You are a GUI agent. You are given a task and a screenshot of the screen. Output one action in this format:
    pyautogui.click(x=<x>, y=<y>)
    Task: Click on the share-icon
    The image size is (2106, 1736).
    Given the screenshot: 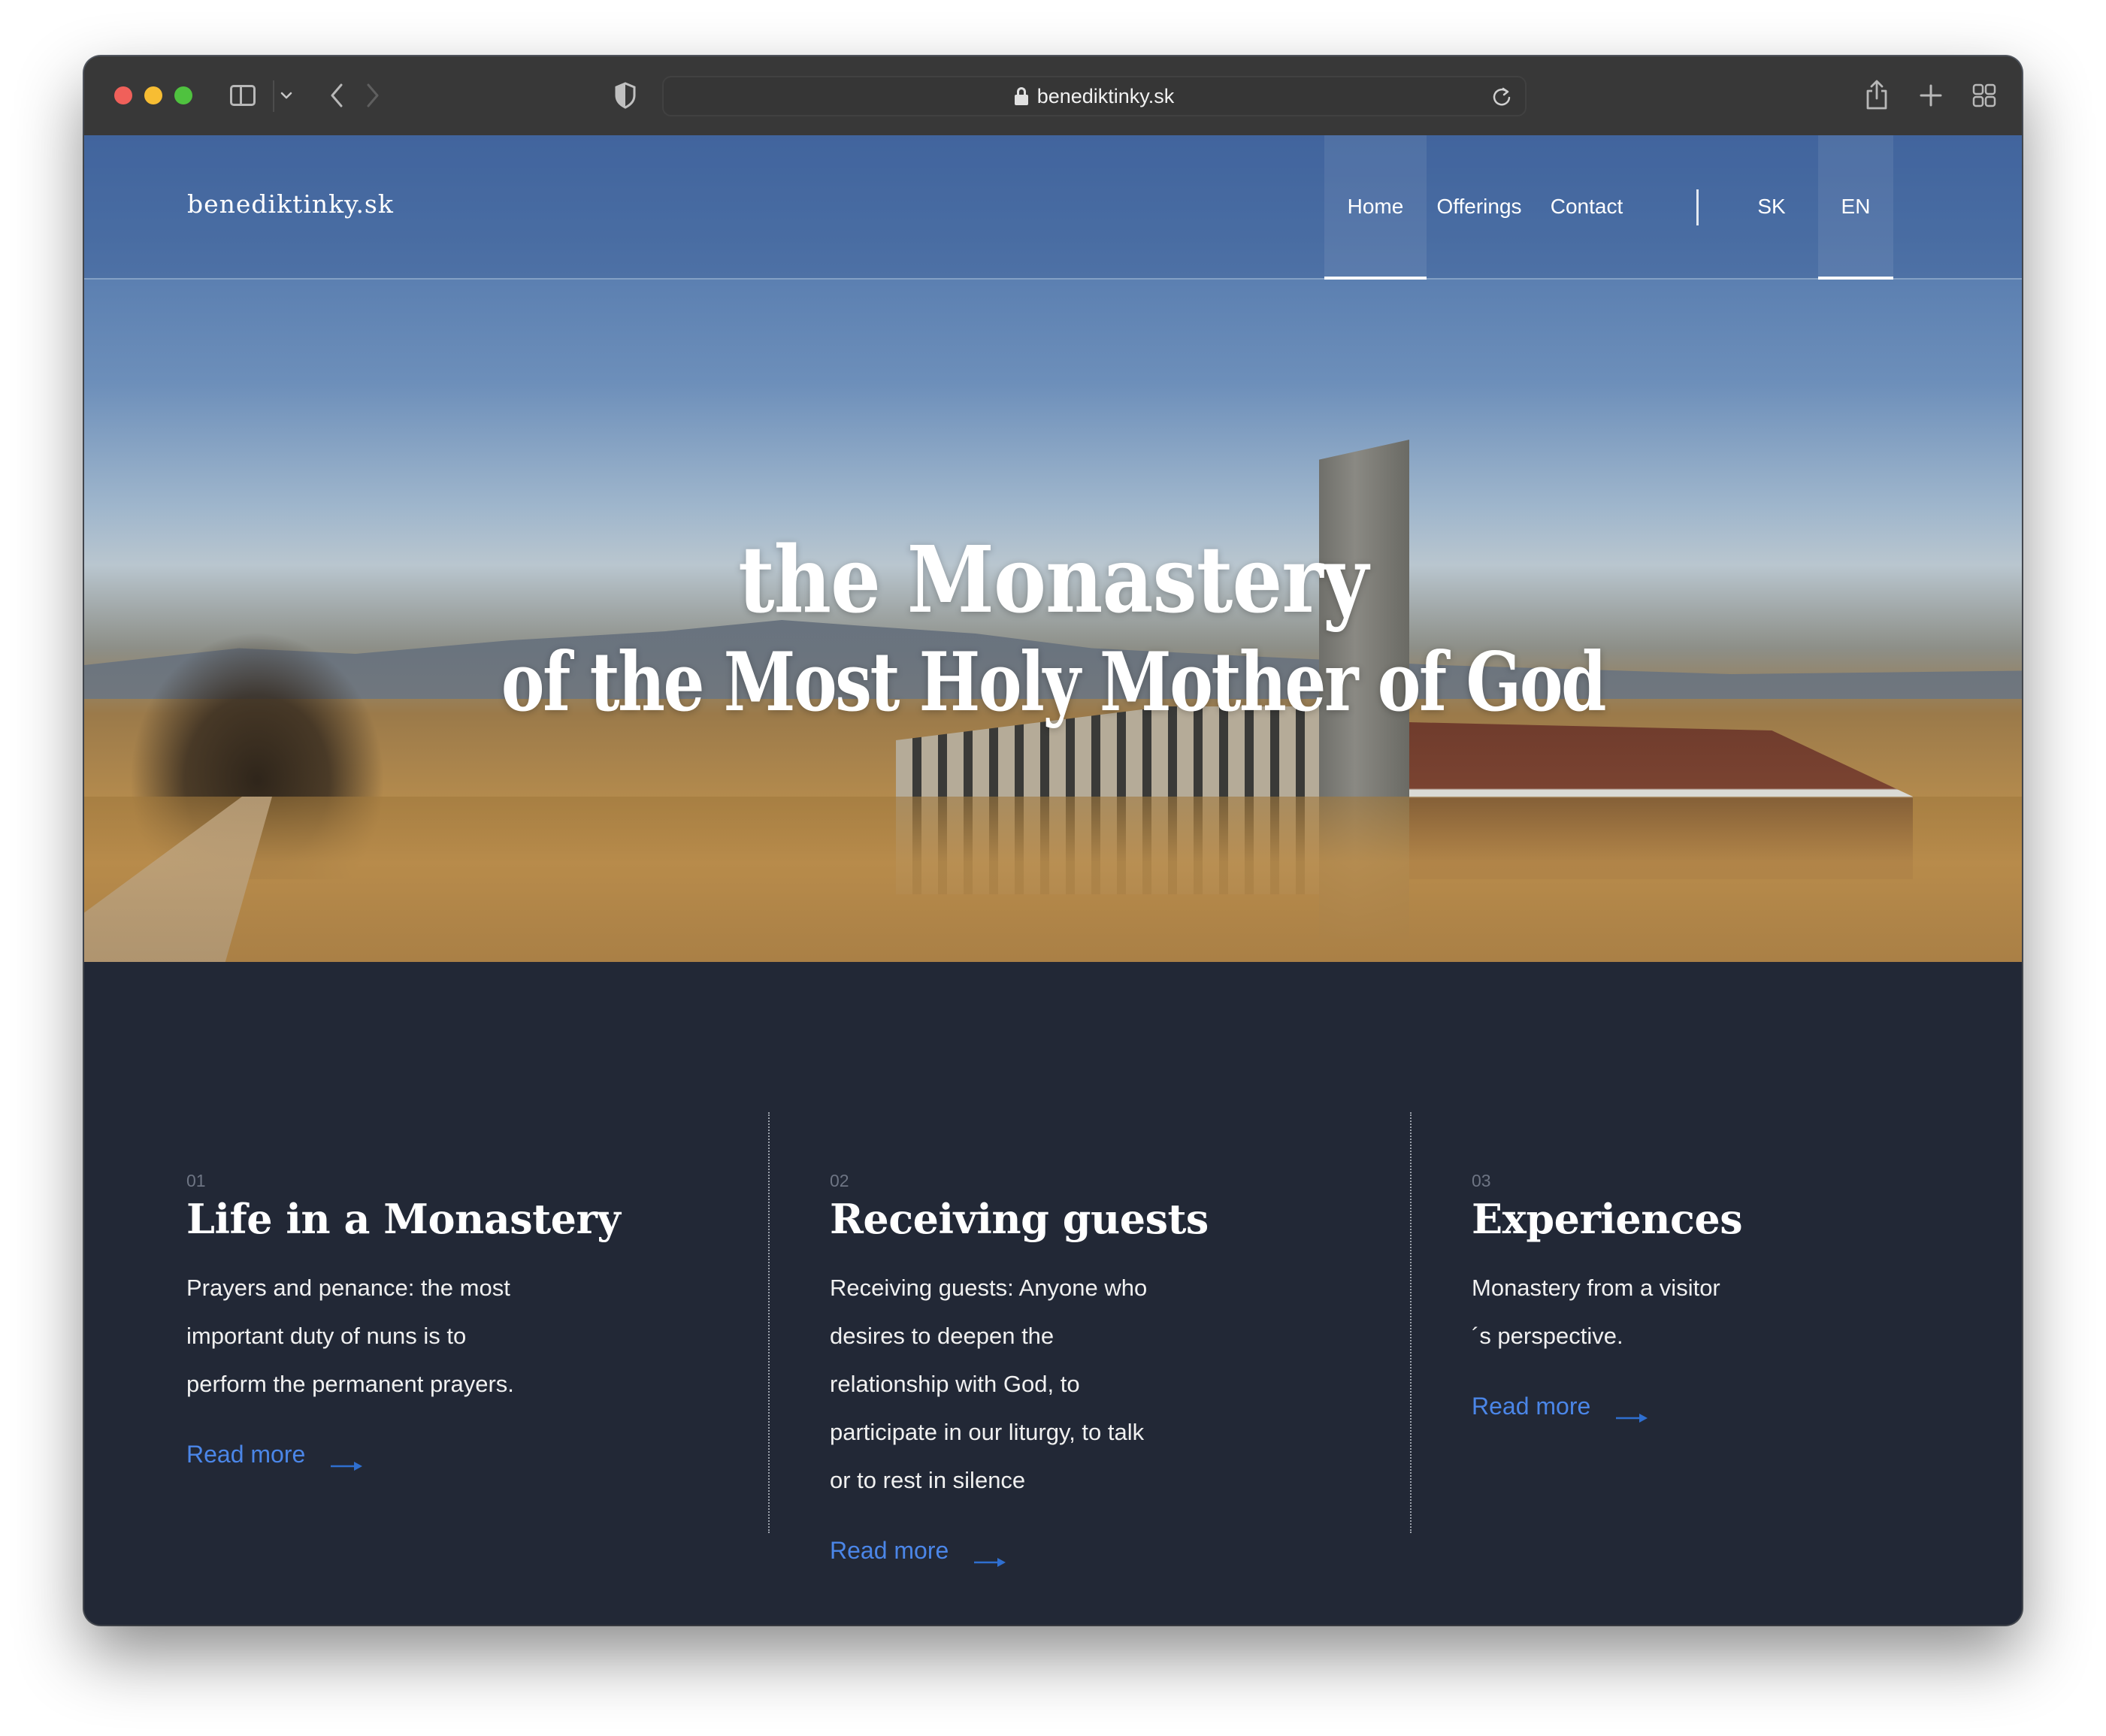 What is the action you would take?
    pyautogui.click(x=1877, y=94)
    